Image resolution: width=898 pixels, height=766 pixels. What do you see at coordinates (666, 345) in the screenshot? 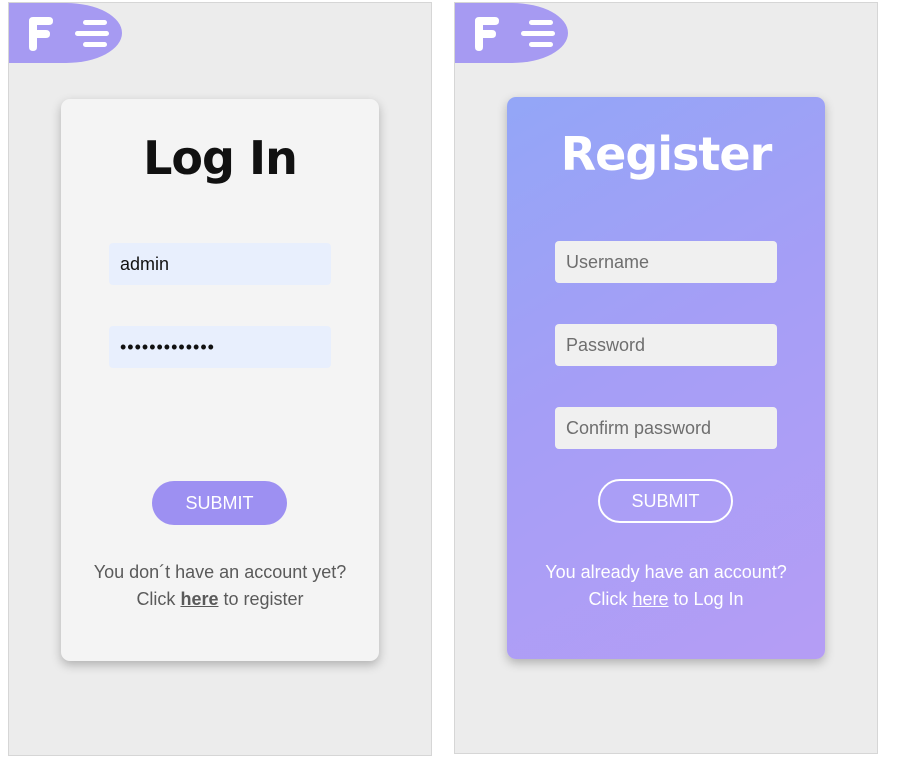
I see `register-password-input: Password` at bounding box center [666, 345].